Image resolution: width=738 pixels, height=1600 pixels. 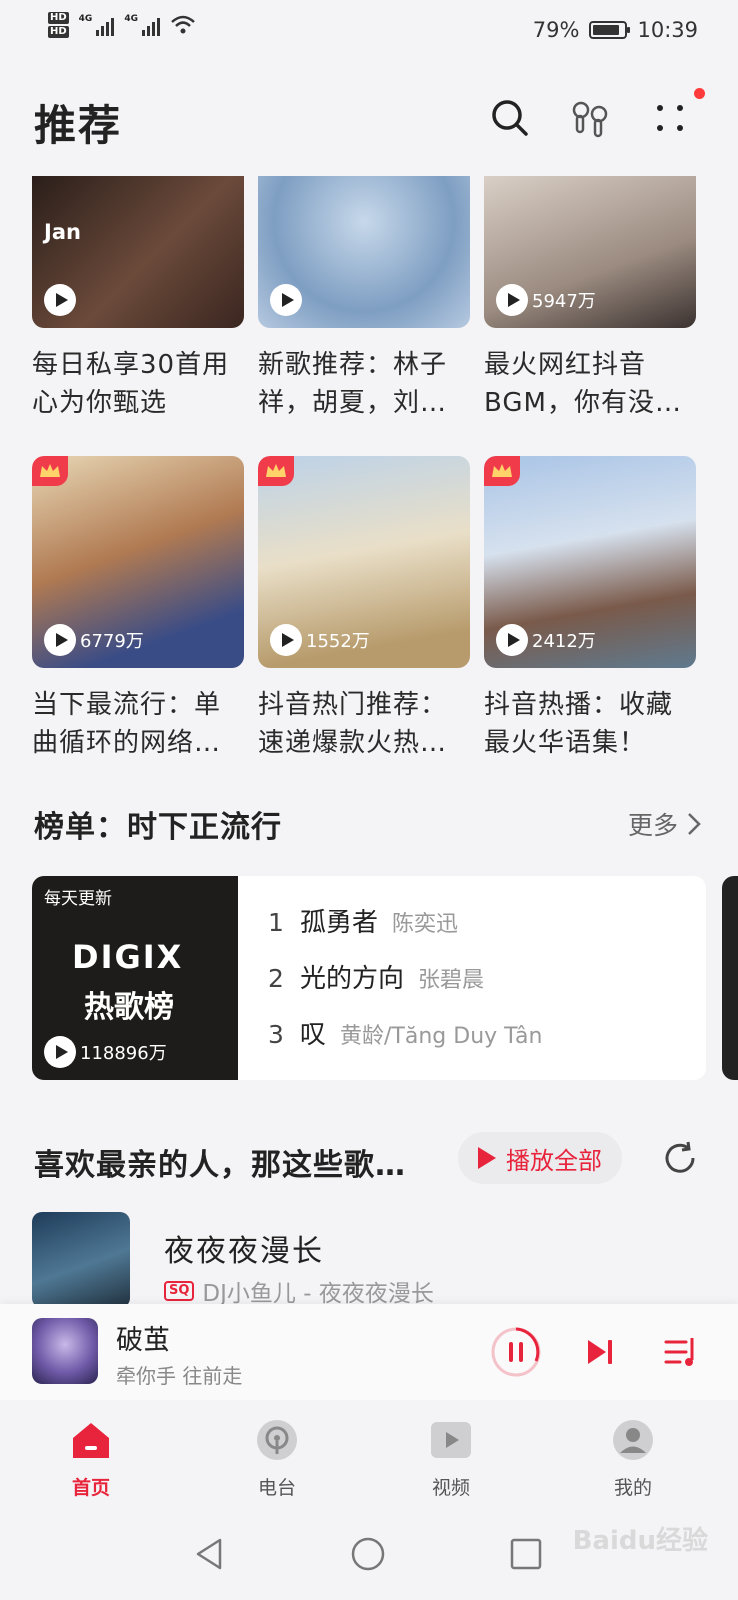 I want to click on play-count: 6779万, so click(x=112, y=641).